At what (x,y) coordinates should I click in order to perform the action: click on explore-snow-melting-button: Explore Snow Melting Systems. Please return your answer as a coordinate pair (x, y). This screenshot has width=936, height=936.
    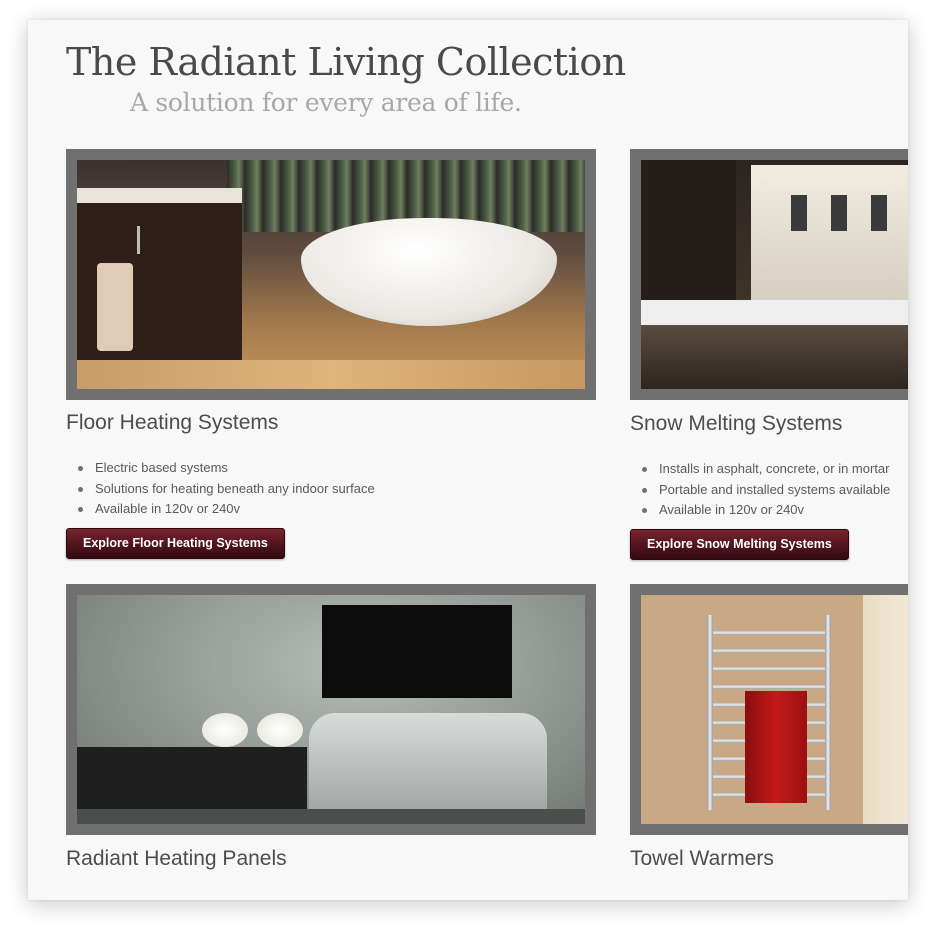
    Looking at the image, I should click on (739, 544).